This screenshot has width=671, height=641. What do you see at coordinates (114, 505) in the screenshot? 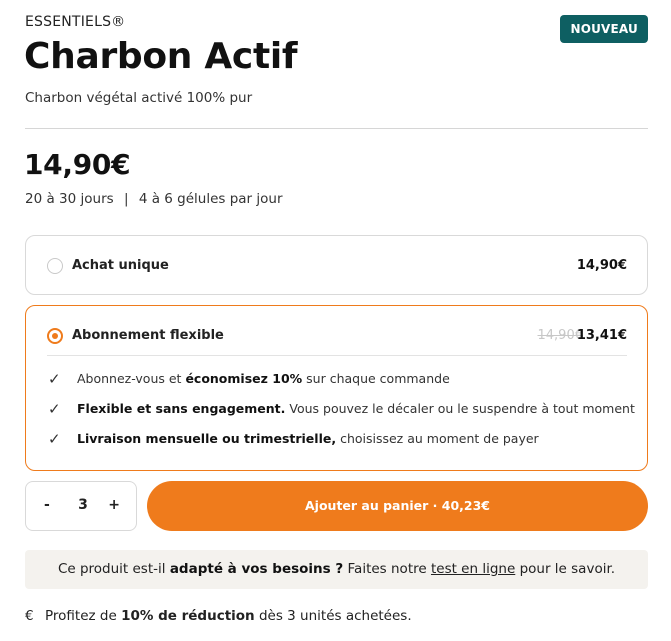
I see `increase-button: +` at bounding box center [114, 505].